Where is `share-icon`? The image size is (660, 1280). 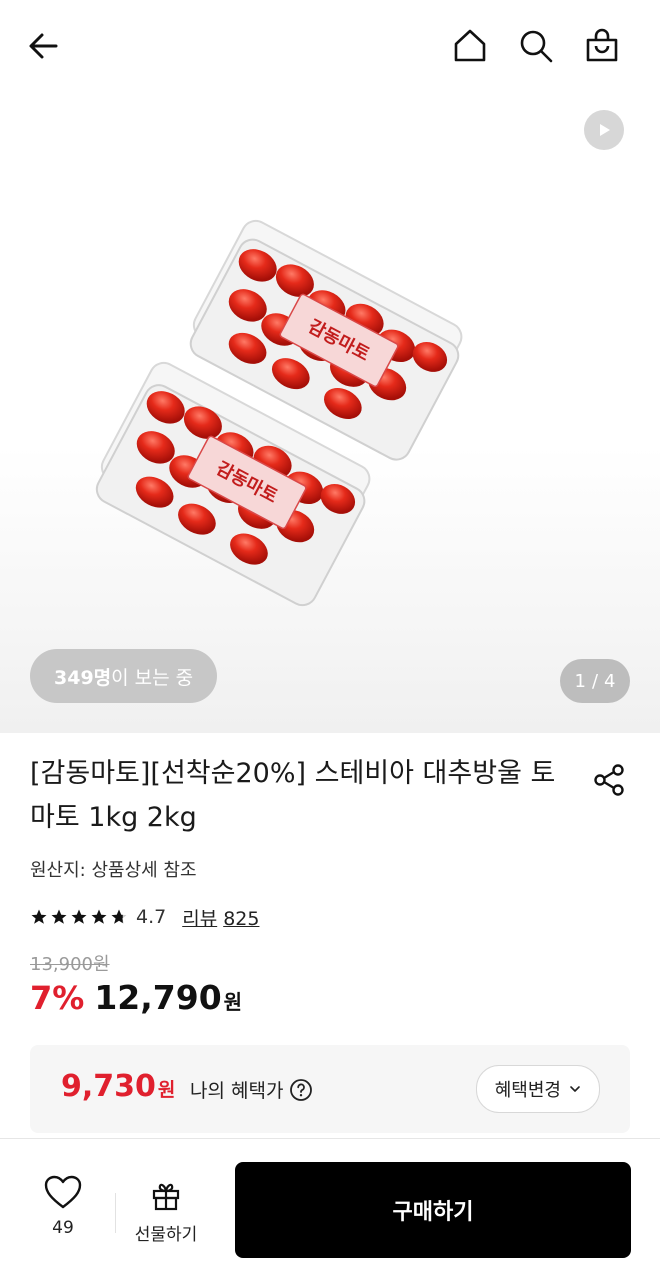 share-icon is located at coordinates (609, 780).